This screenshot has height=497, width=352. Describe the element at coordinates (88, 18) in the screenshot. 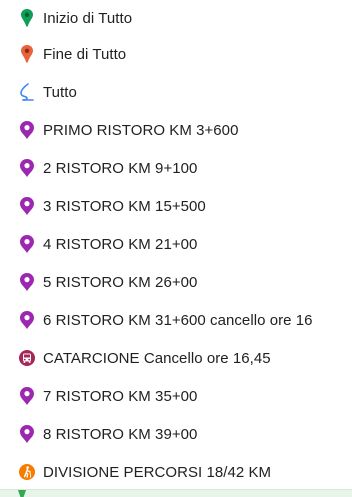

I see `legend-item-label: Inizio di Tutto` at that location.